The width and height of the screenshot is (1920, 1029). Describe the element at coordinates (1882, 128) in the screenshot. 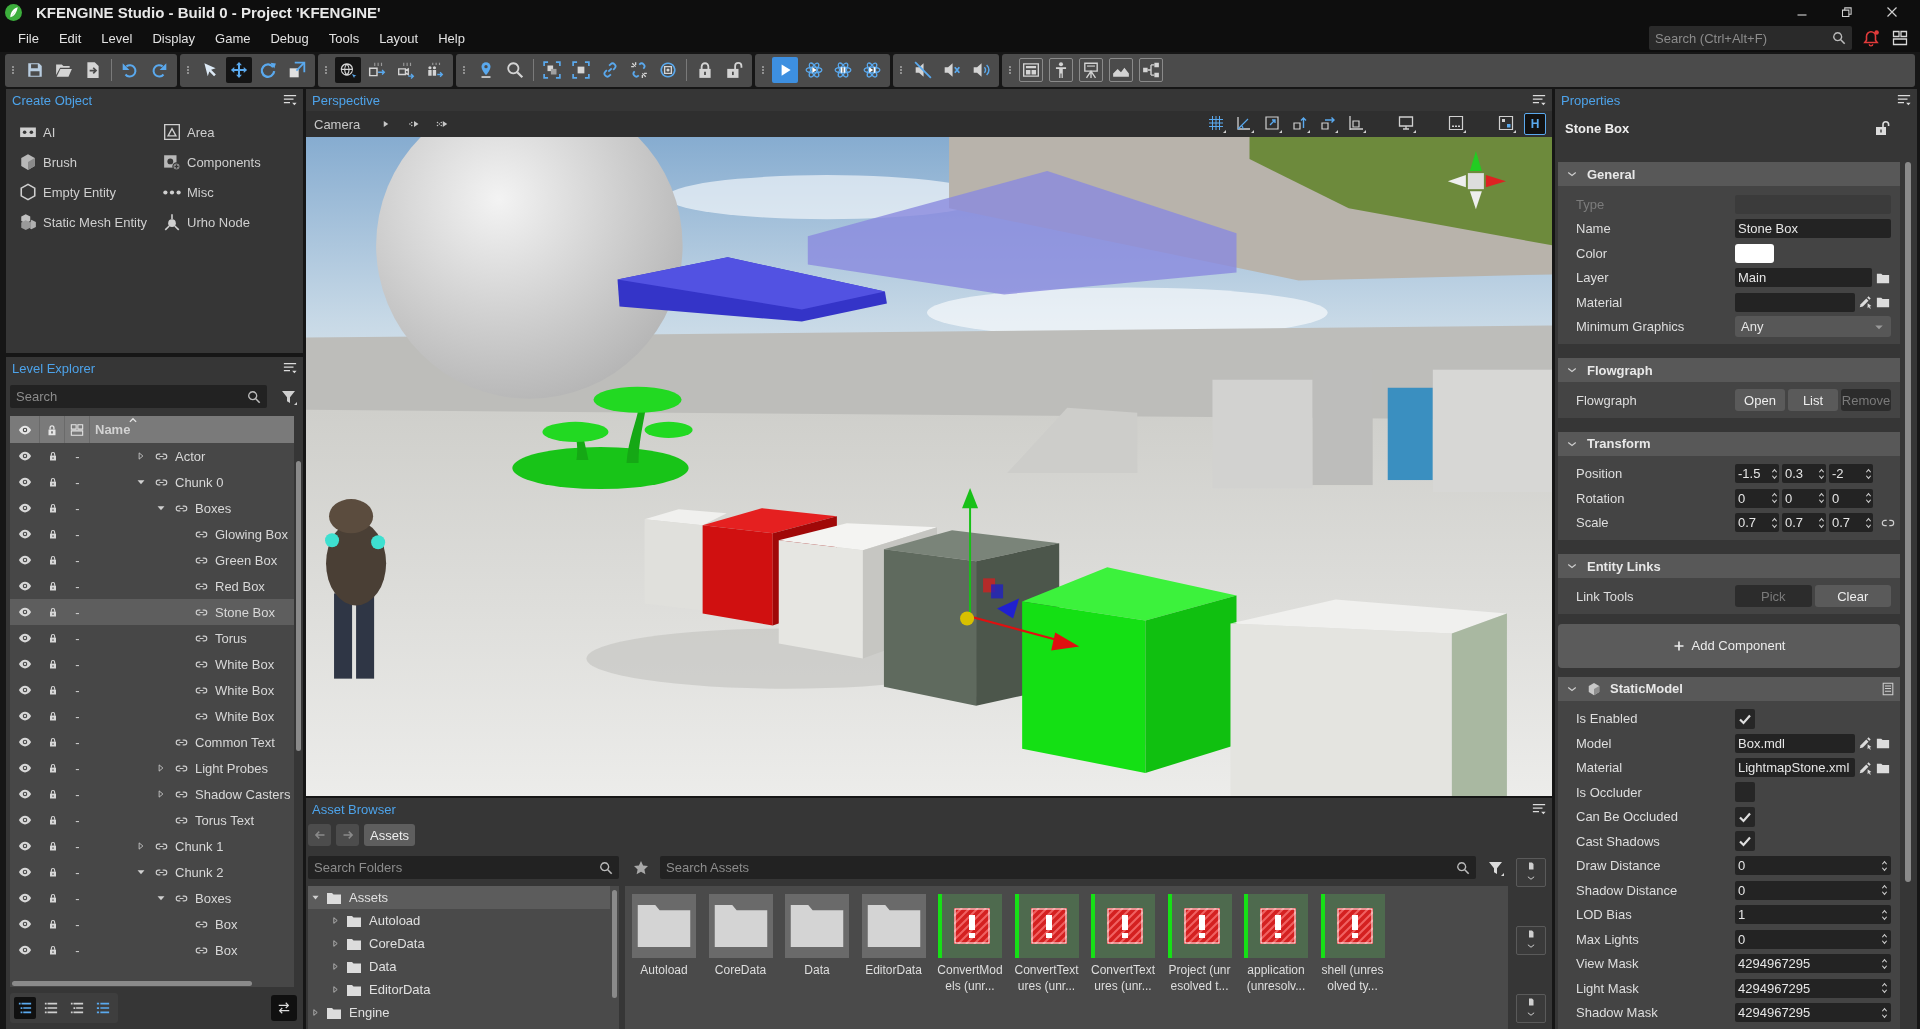

I see `padlock-open-icon` at that location.